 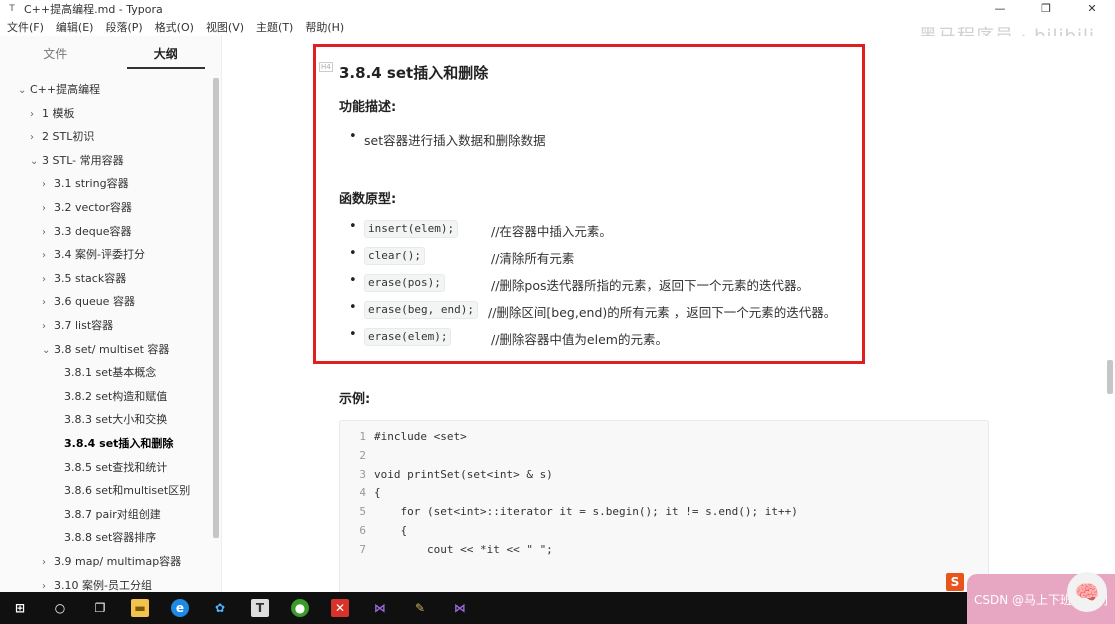 I want to click on outline-item-label: 3.8.4 set插入和删除, so click(x=119, y=443).